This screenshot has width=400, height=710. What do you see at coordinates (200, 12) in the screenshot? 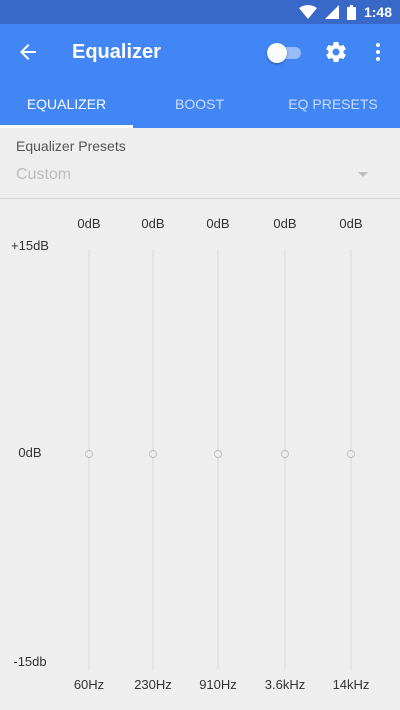
I see `status-bar: 1:48` at bounding box center [200, 12].